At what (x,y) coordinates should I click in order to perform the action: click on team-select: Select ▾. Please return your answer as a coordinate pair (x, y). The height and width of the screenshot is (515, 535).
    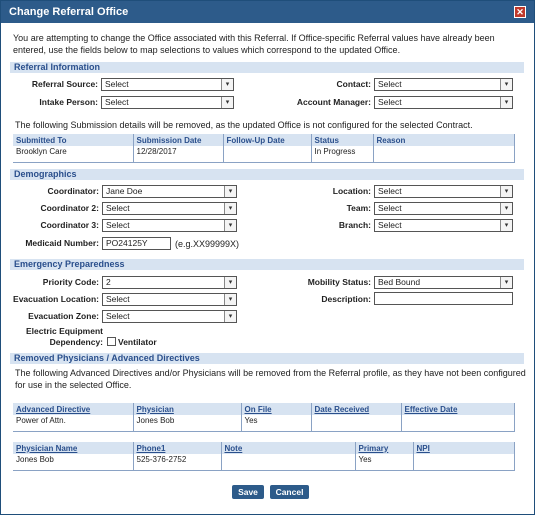
    Looking at the image, I should click on (443, 208).